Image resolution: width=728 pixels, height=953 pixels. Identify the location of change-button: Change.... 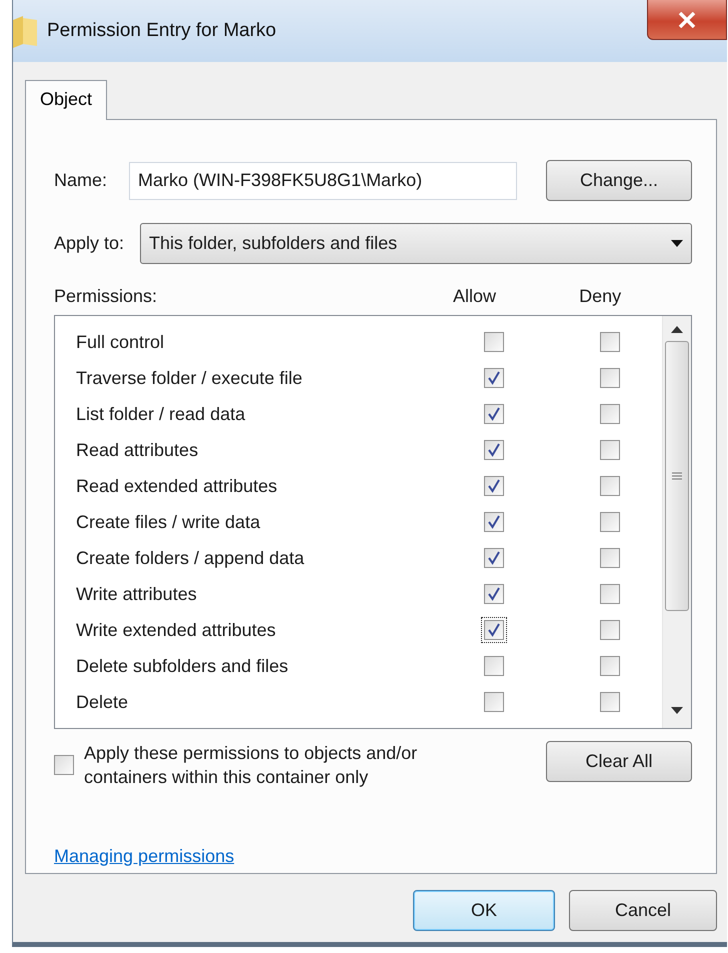
(619, 180).